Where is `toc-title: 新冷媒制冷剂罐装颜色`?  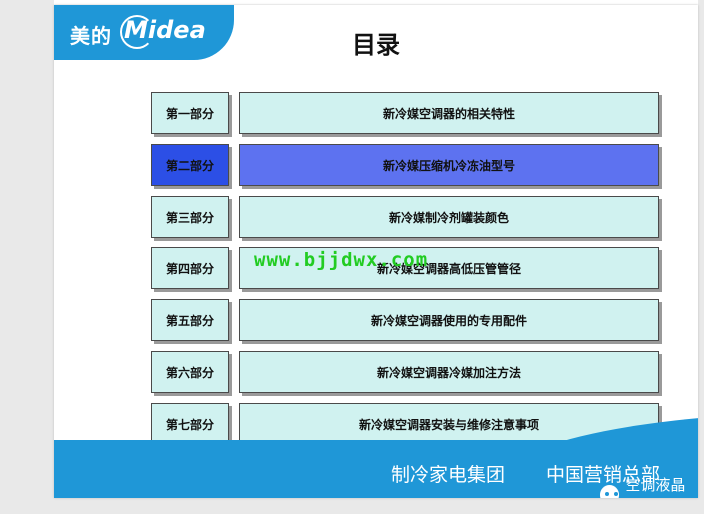 toc-title: 新冷媒制冷剂罐装颜色 is located at coordinates (449, 217).